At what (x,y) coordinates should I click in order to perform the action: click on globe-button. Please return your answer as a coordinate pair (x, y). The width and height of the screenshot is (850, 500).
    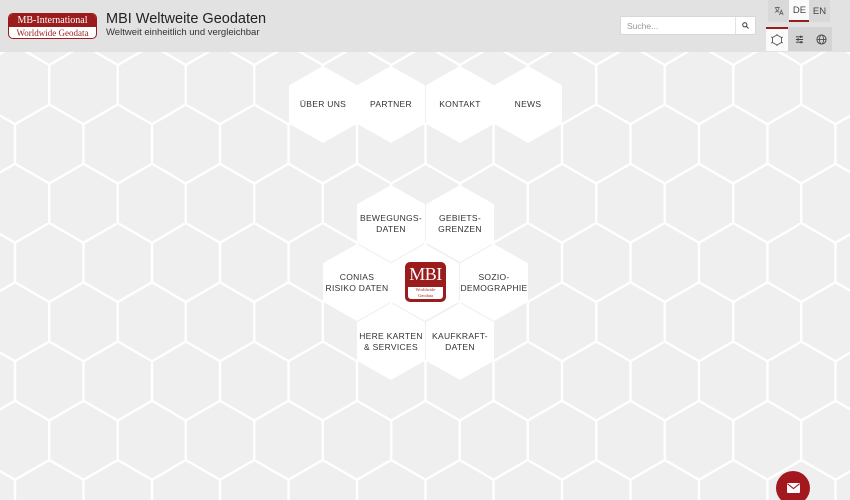
    Looking at the image, I should click on (821, 39).